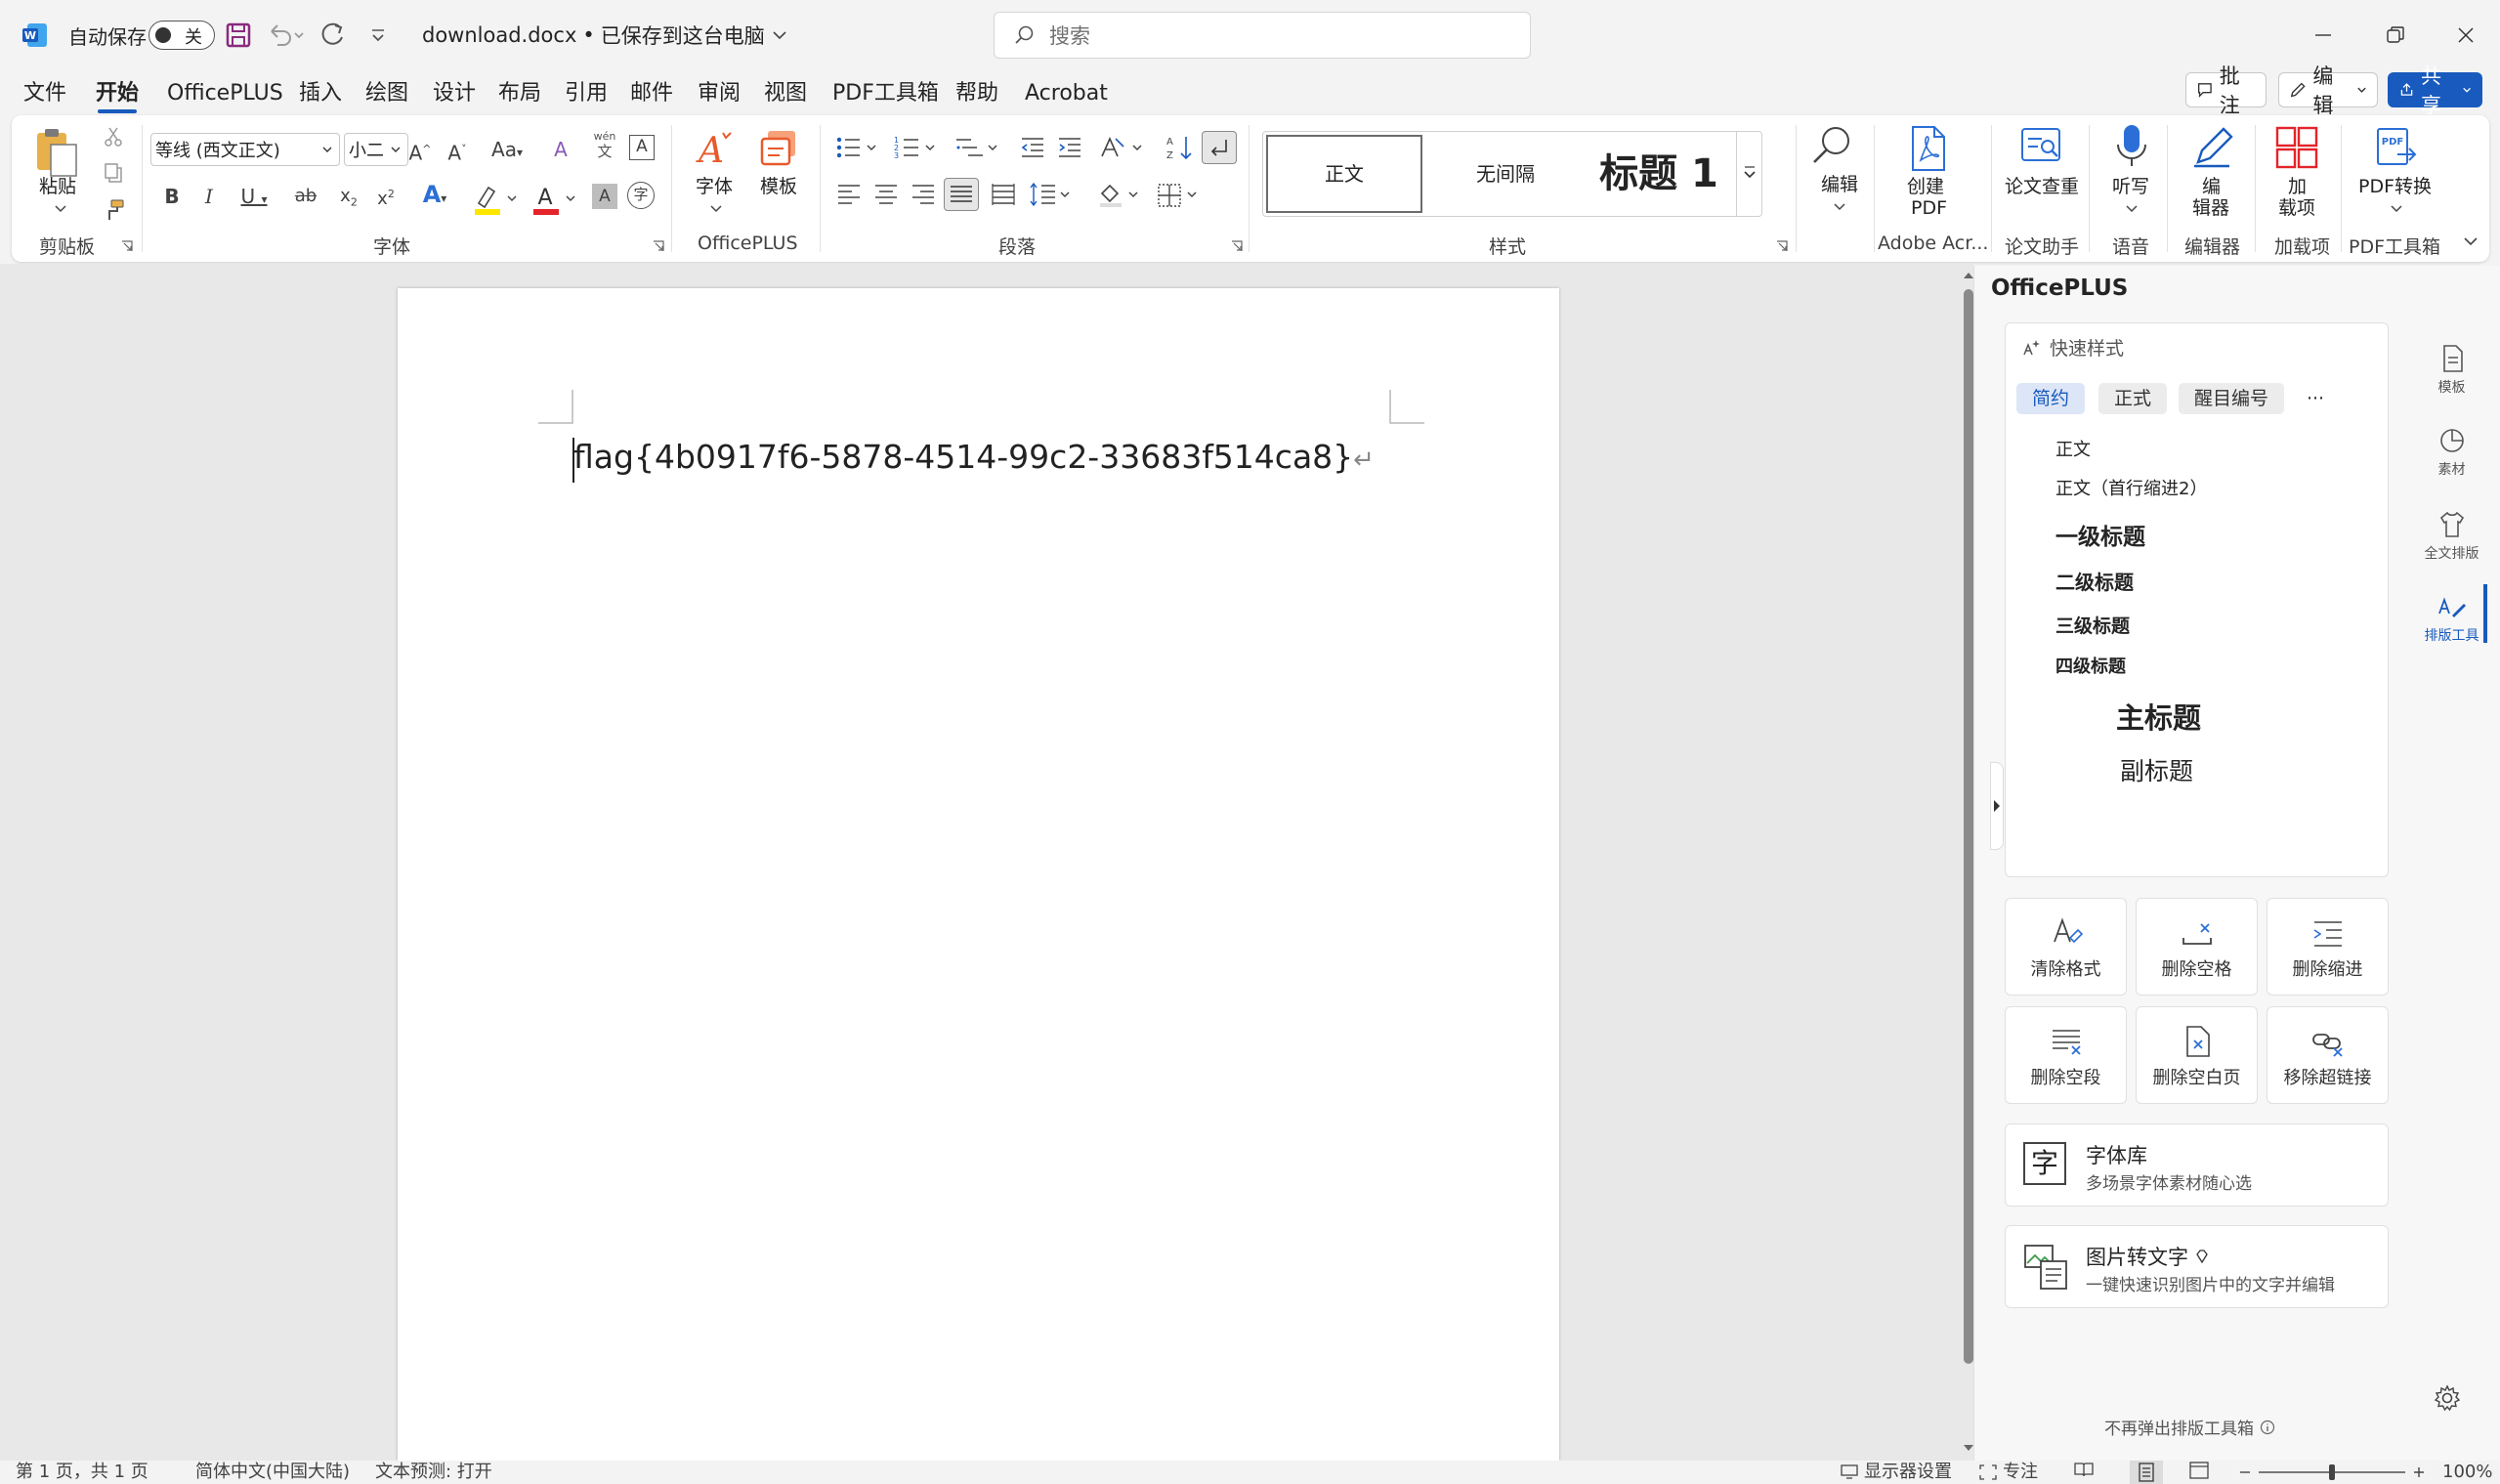  What do you see at coordinates (2131, 186) in the screenshot?
I see `dictate-label: 听写` at bounding box center [2131, 186].